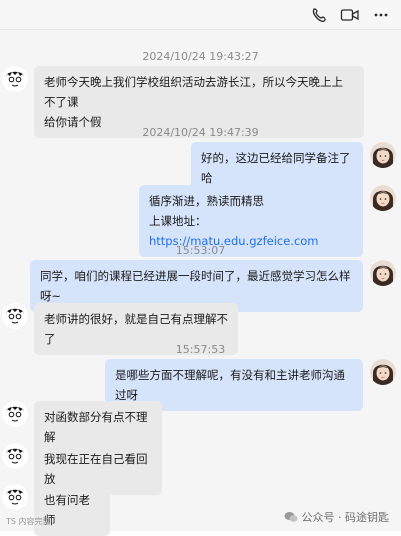  What do you see at coordinates (200, 15) in the screenshot?
I see `chat-header` at bounding box center [200, 15].